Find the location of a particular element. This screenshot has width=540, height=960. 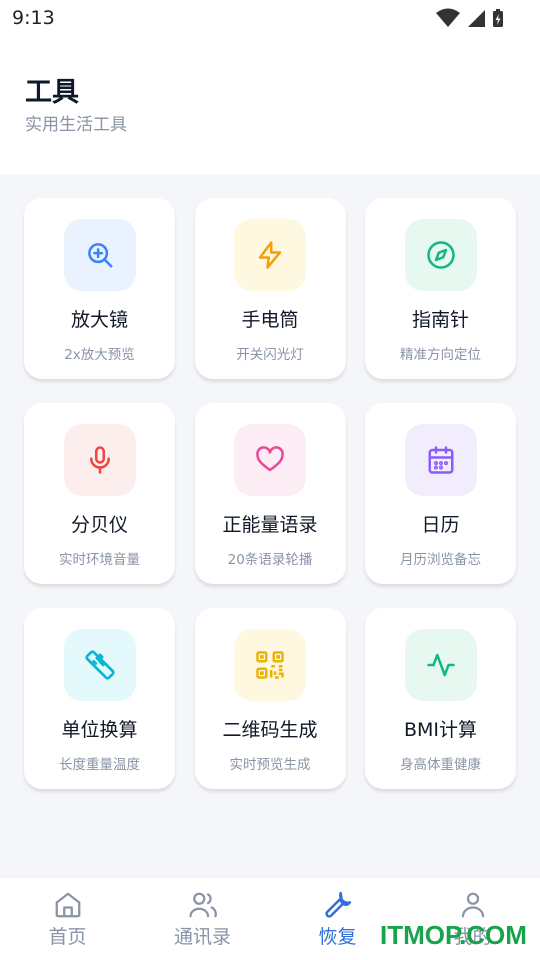

calendar-icon is located at coordinates (440, 460).